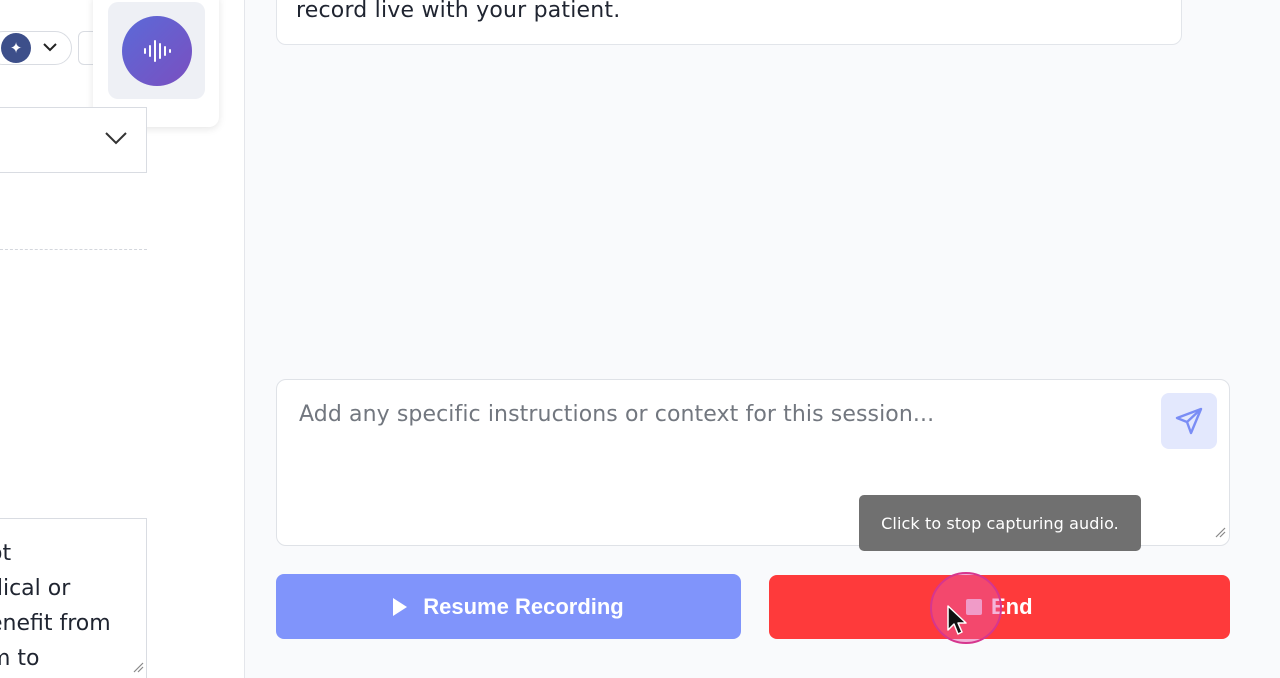 This screenshot has height=678, width=1280. Describe the element at coordinates (400, 606) in the screenshot. I see `play-icon` at that location.